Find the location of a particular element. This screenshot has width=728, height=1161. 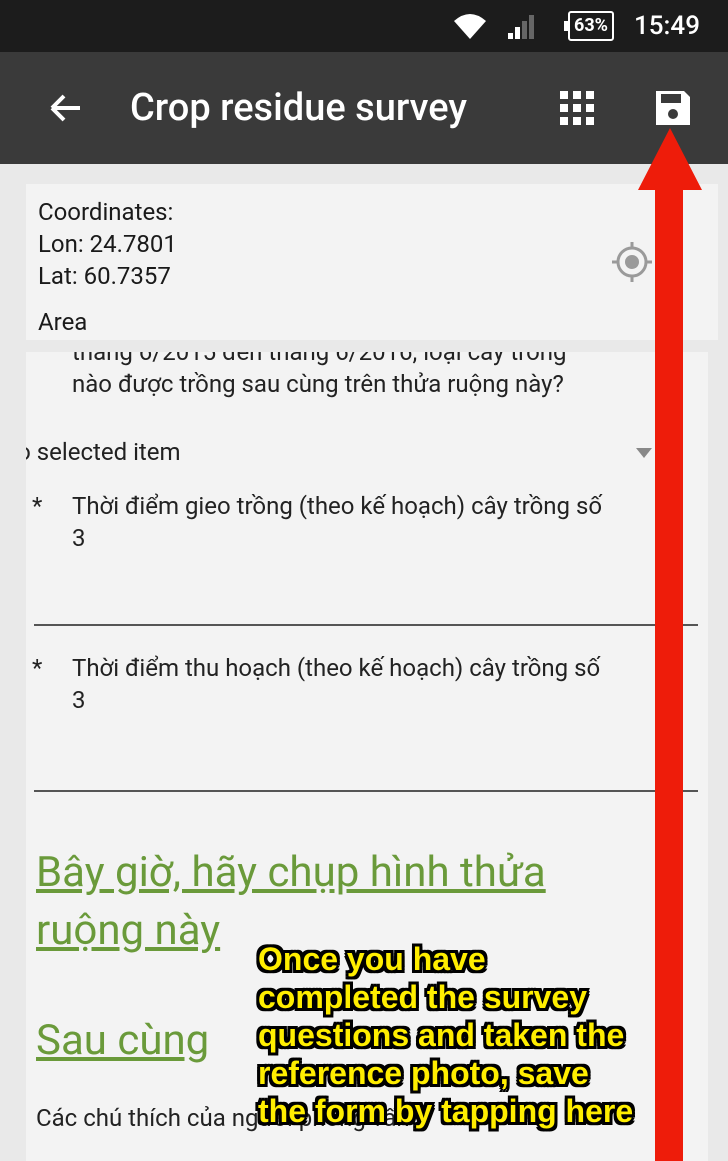

crop-select: No selected item is located at coordinates (343, 456).